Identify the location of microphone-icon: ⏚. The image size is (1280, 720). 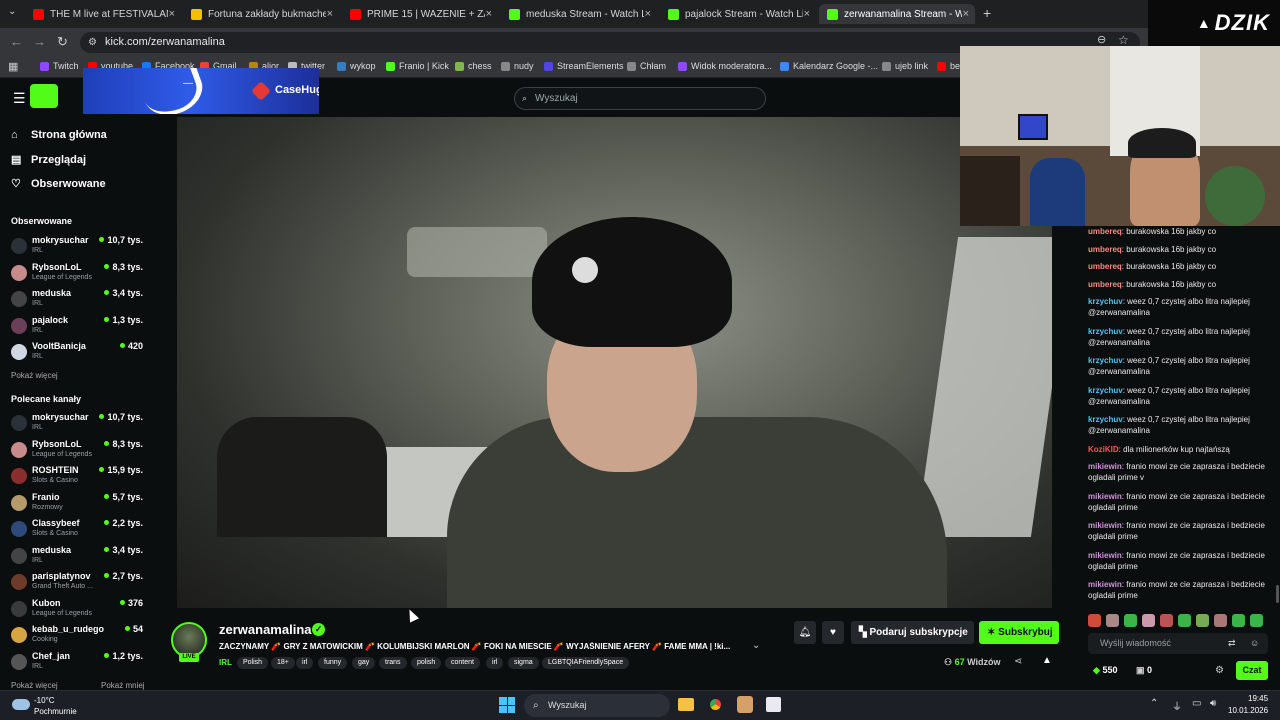
(1177, 705).